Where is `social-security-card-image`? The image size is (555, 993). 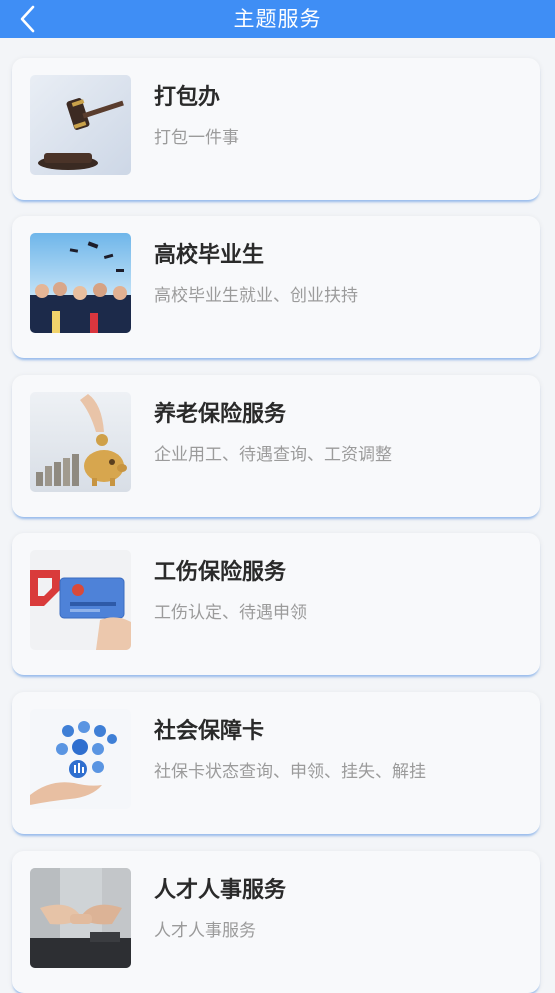
social-security-card-image is located at coordinates (80, 600).